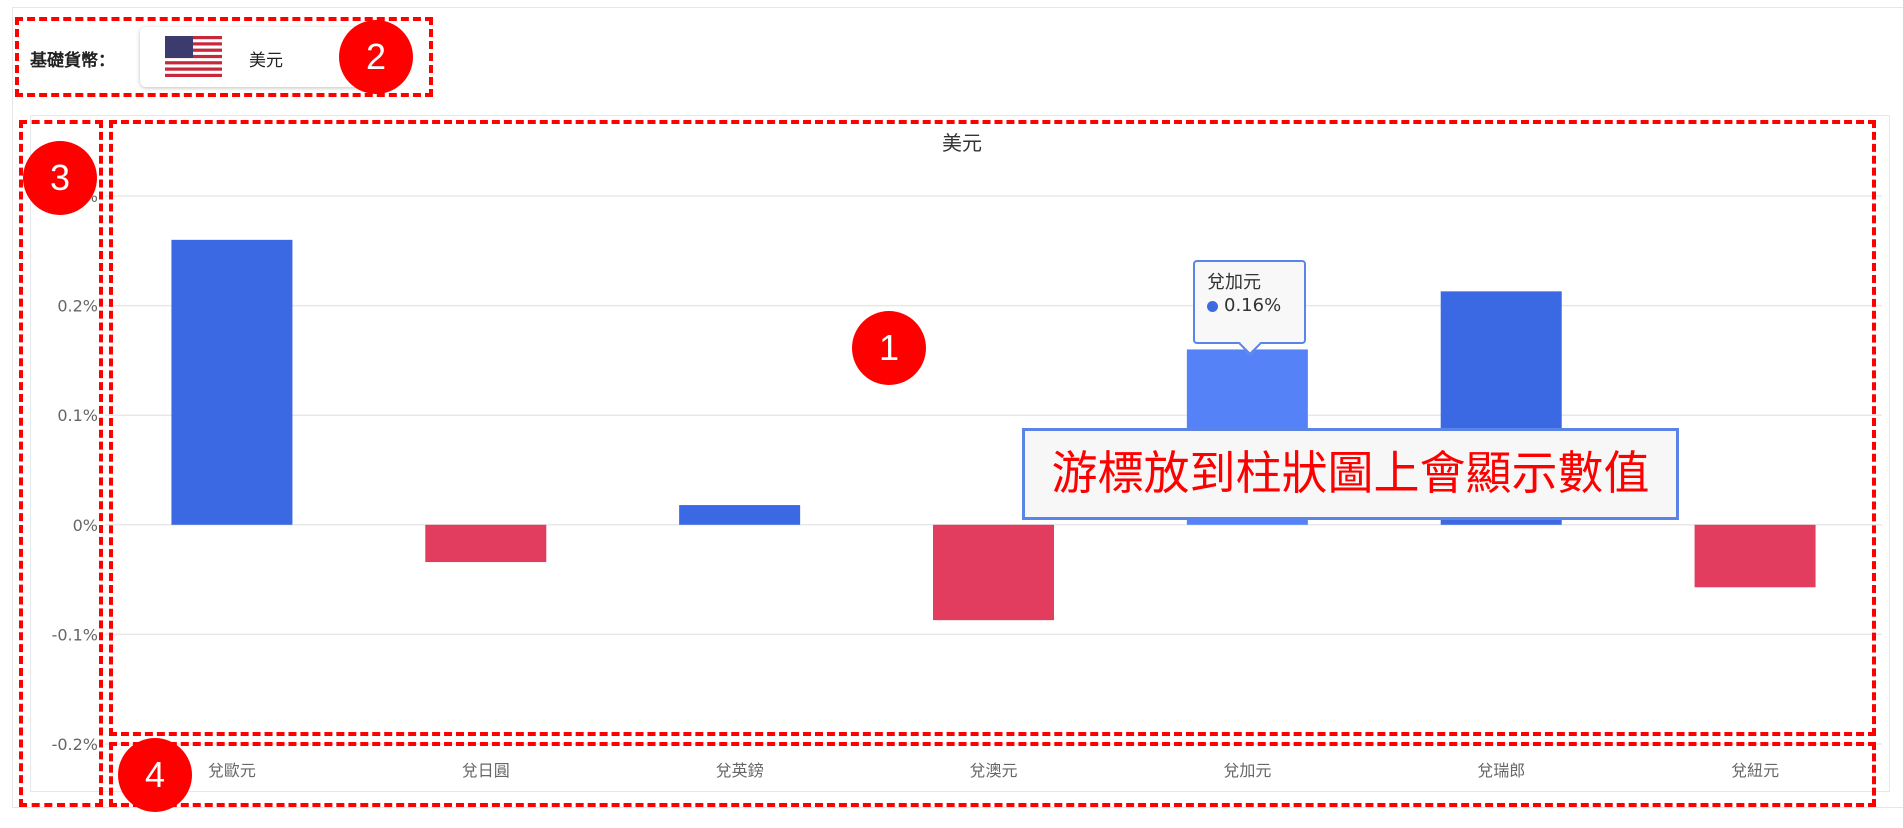 The image size is (1903, 828). I want to click on annotation-marker-1: 1, so click(889, 348).